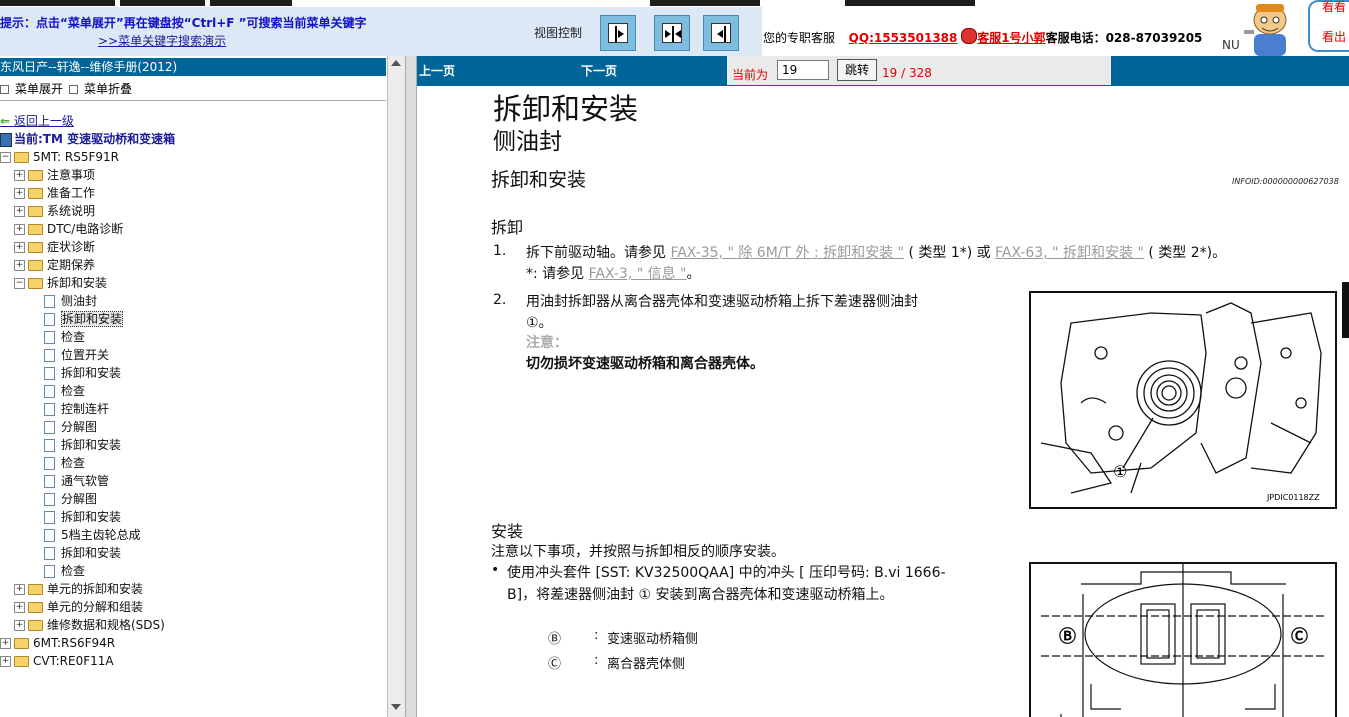 This screenshot has height=717, width=1349. Describe the element at coordinates (555, 639) in the screenshot. I see `legend-b-symbol: Ⓑ` at that location.